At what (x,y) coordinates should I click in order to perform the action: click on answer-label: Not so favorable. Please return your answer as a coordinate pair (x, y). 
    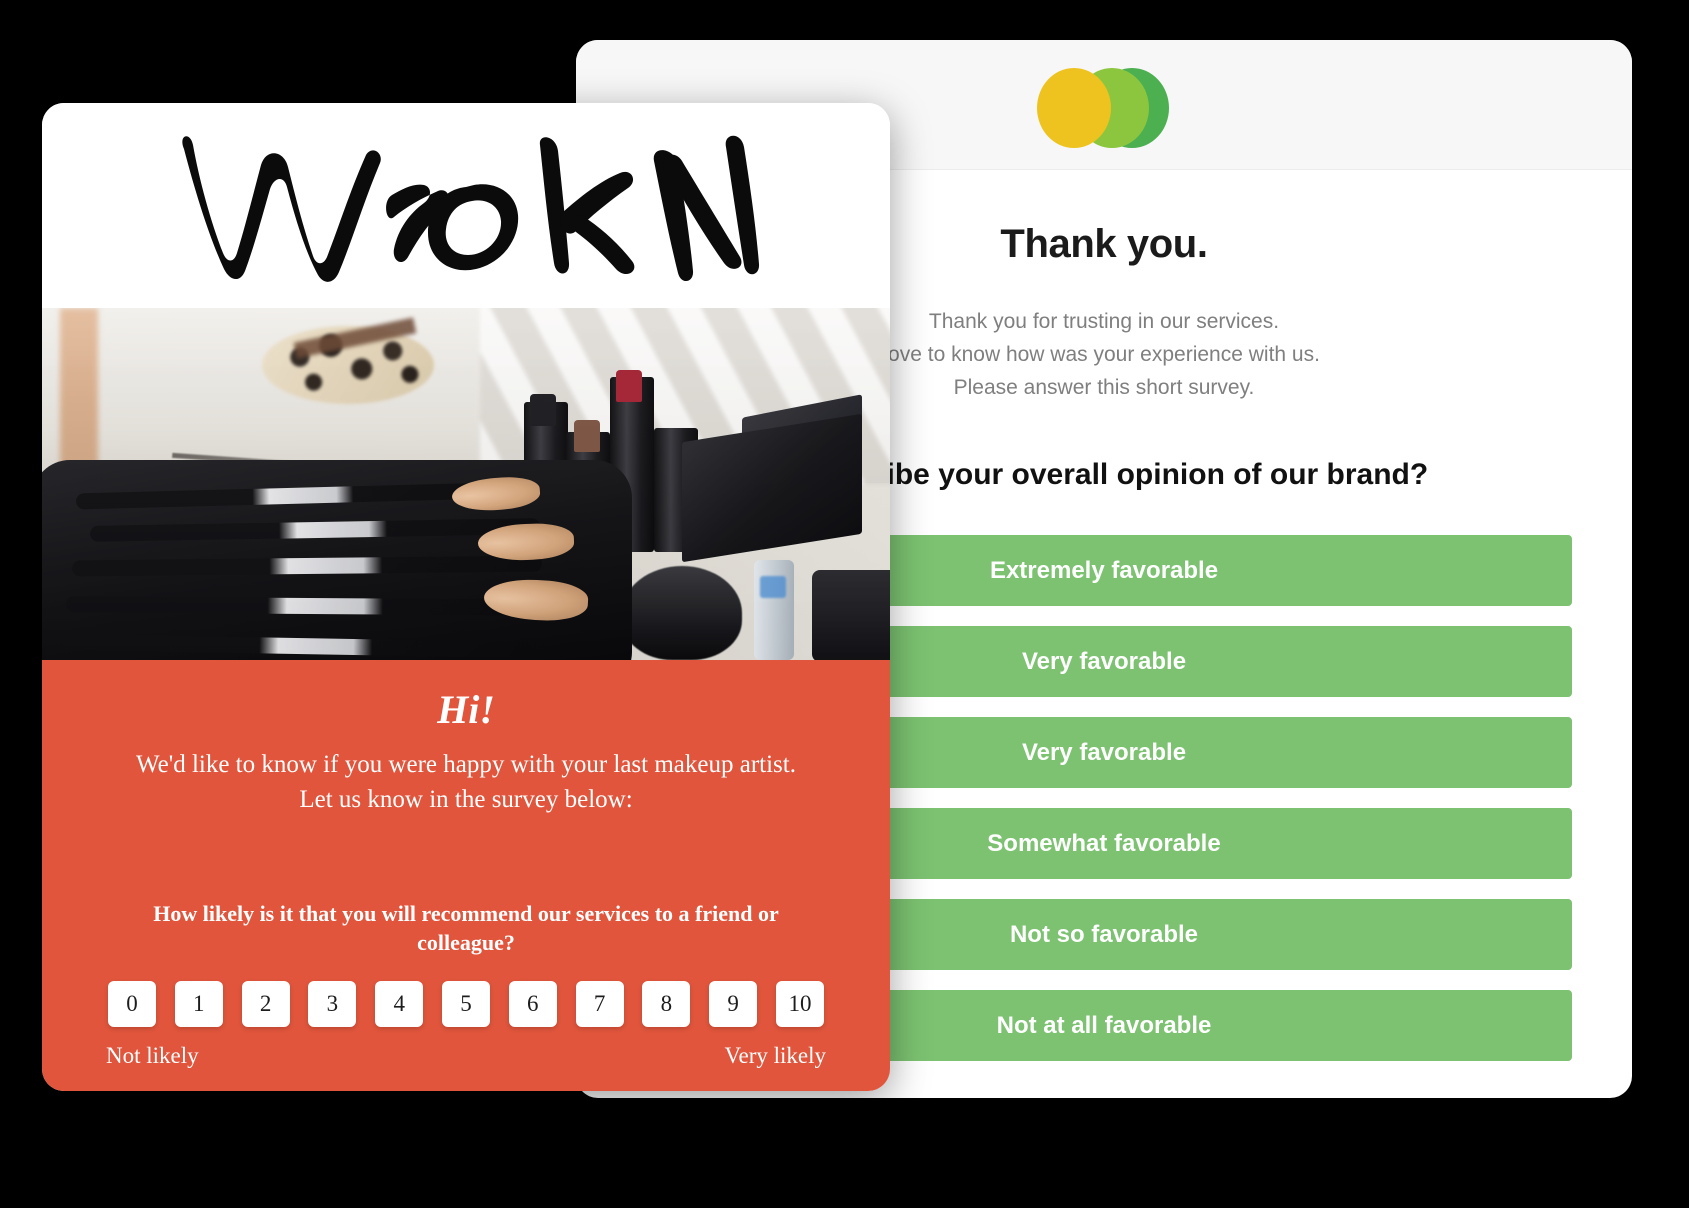
    Looking at the image, I should click on (1104, 934).